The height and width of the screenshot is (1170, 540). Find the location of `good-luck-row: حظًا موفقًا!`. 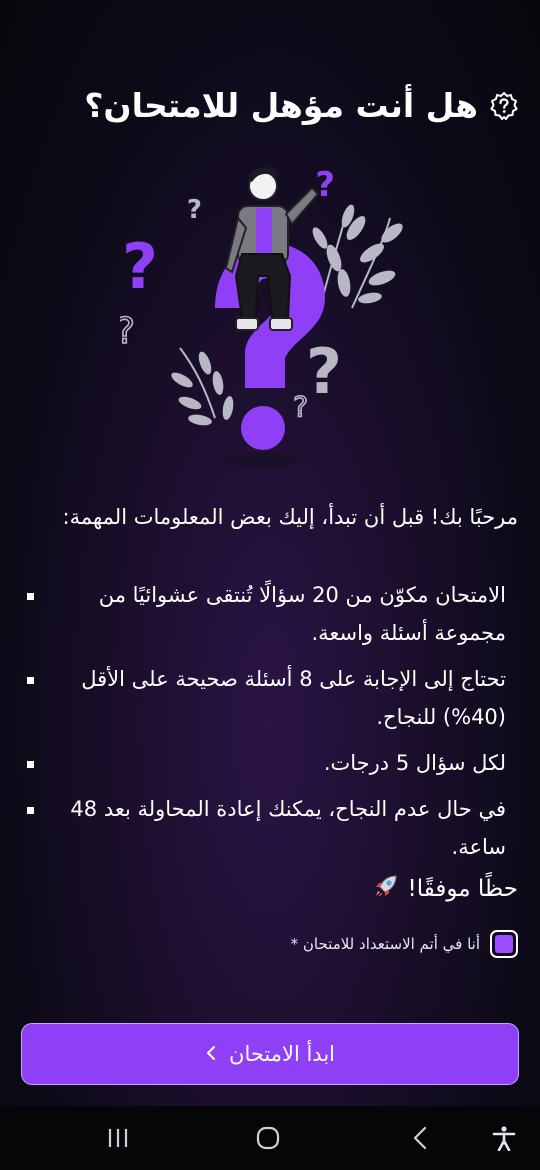

good-luck-row: حظًا موفقًا! is located at coordinates (445, 889).